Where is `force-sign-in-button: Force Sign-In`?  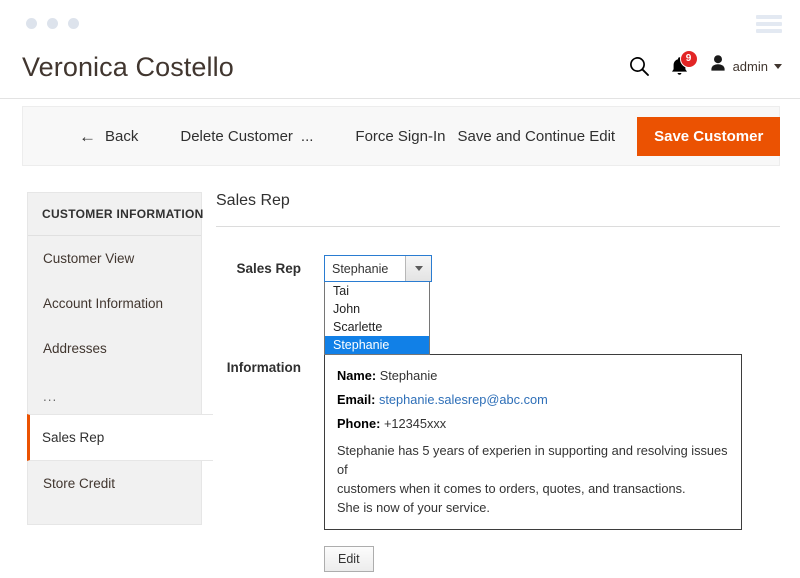 force-sign-in-button: Force Sign-In is located at coordinates (400, 136).